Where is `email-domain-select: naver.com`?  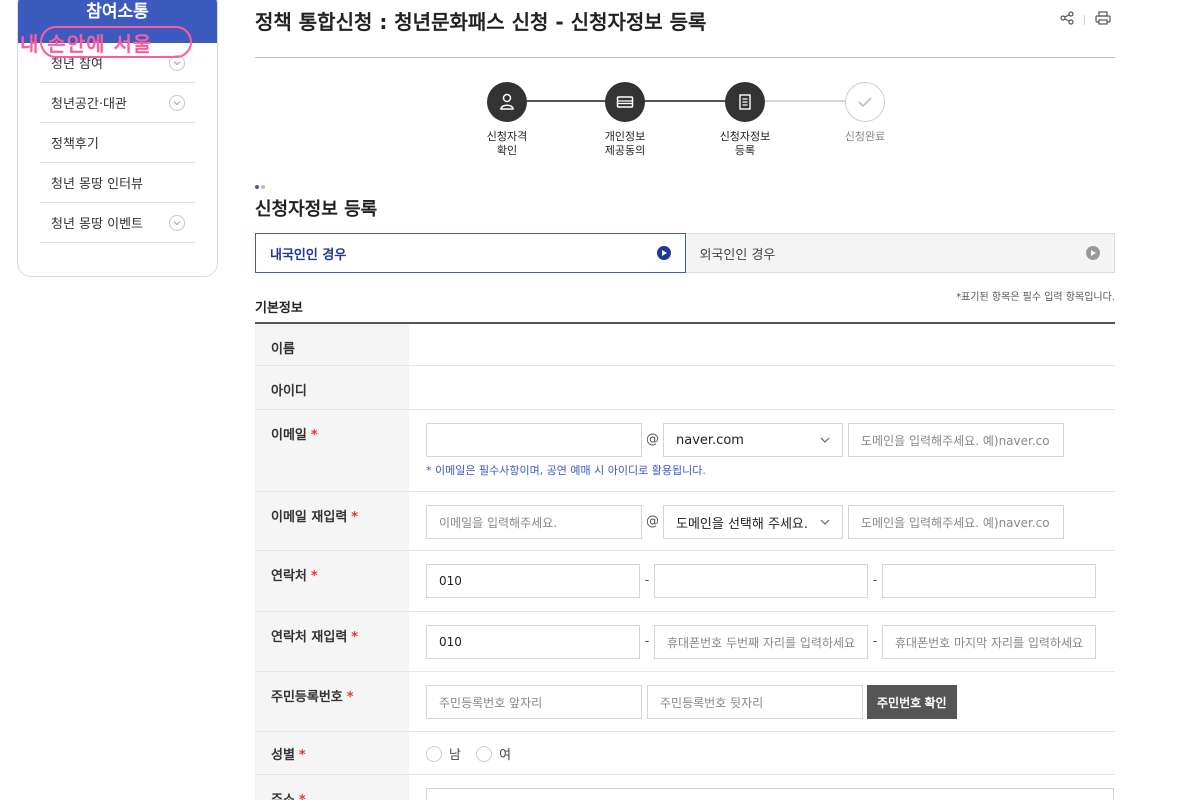
email-domain-select: naver.com is located at coordinates (753, 440).